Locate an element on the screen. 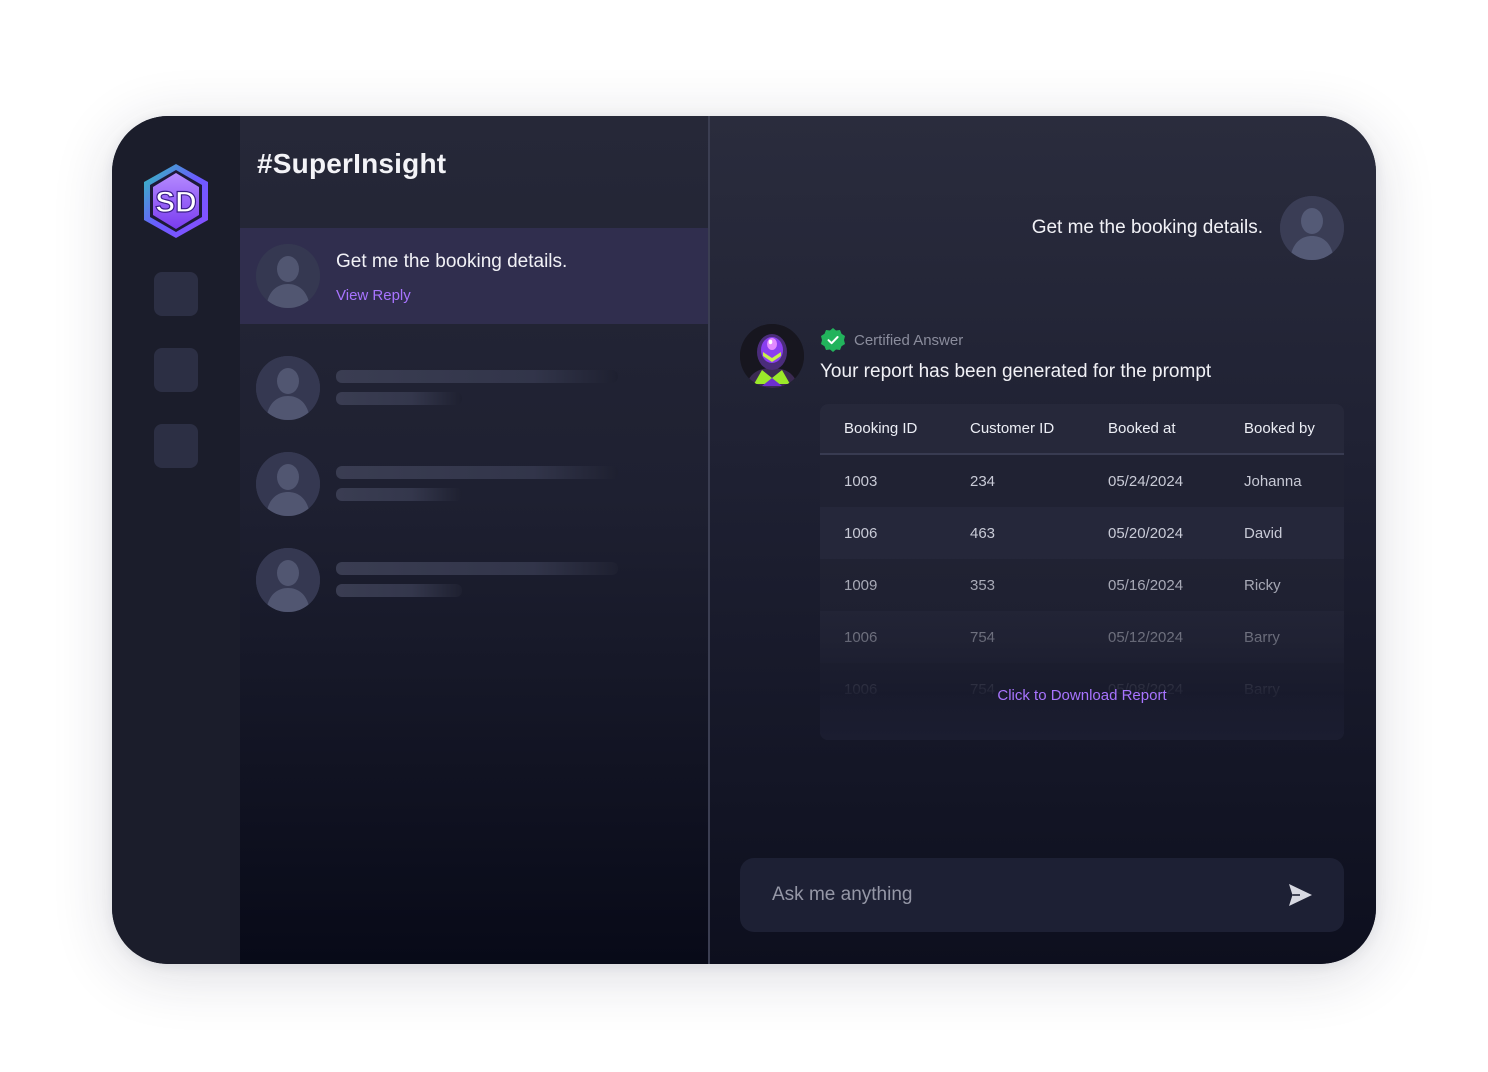 This screenshot has width=1488, height=1072. chat-input-box is located at coordinates (1042, 895).